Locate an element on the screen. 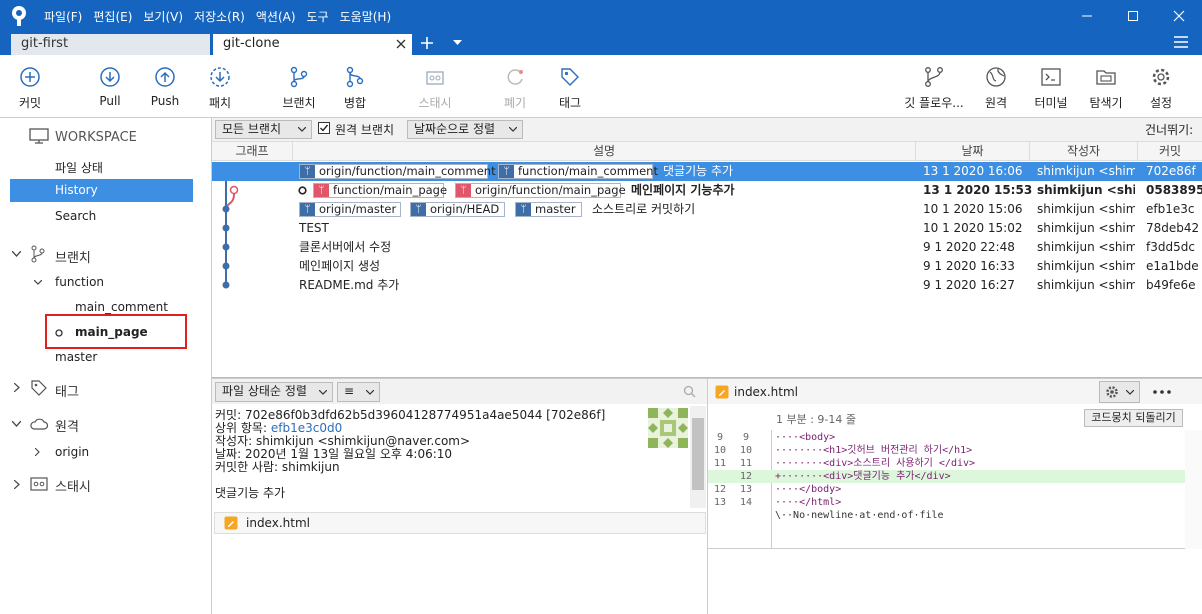 The image size is (1202, 614). menu-file: 파일(F) is located at coordinates (63, 16).